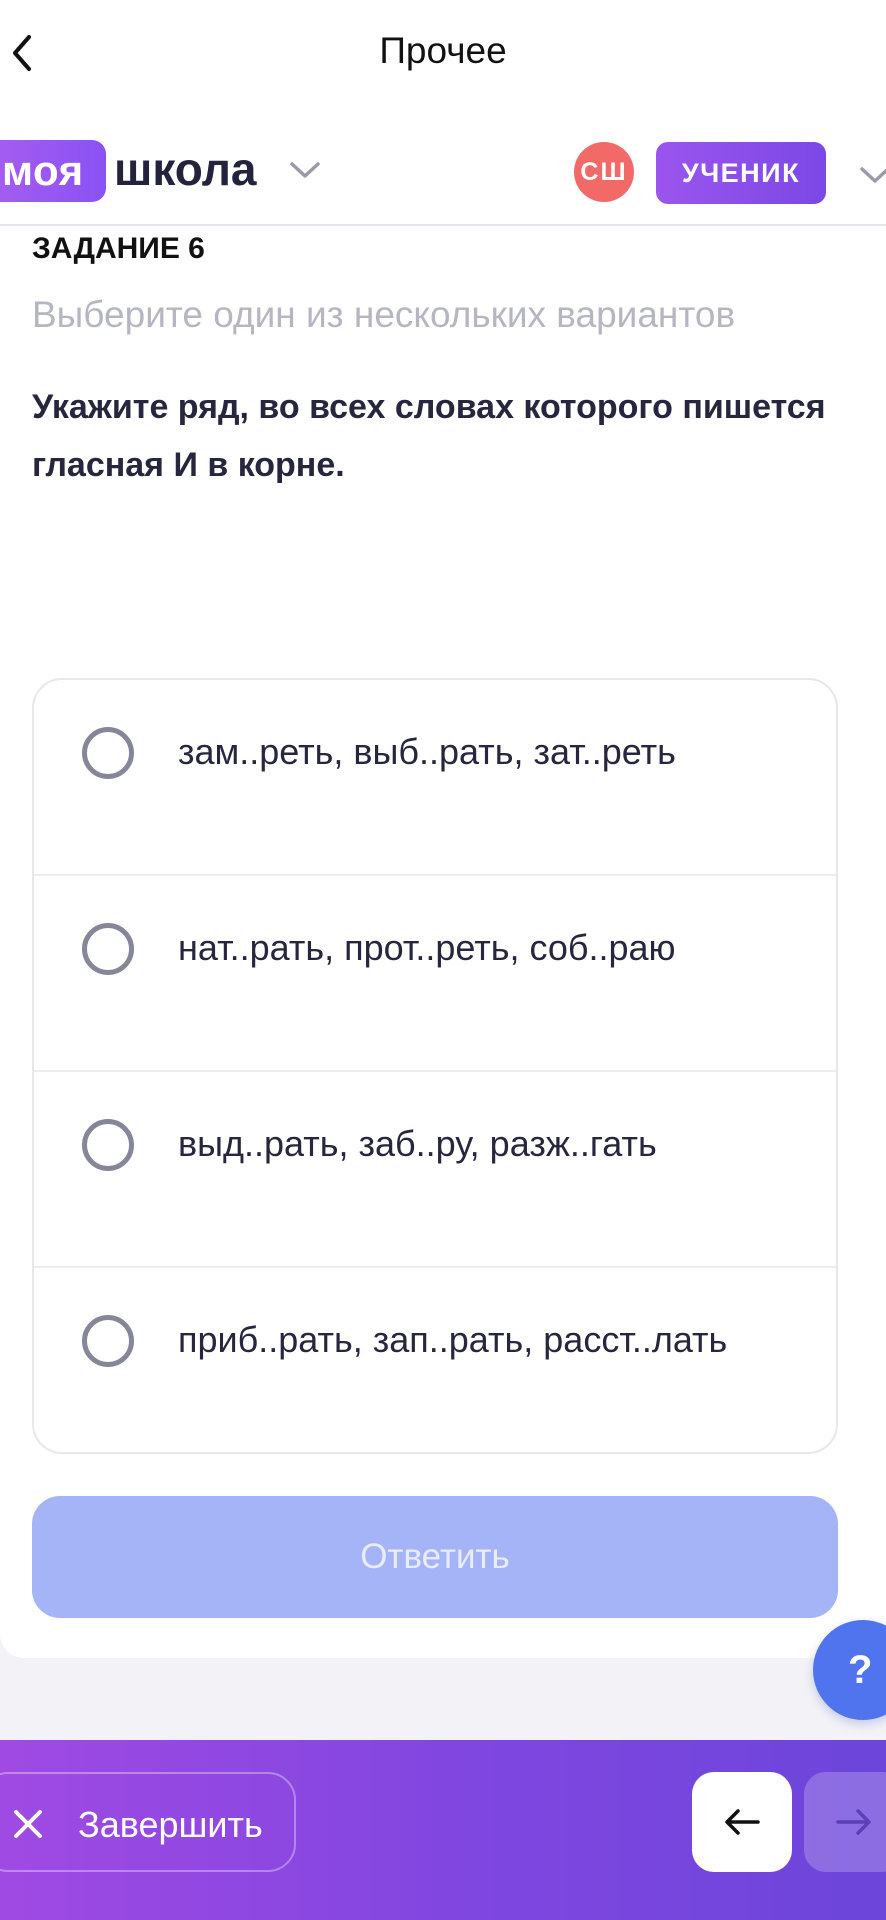 The width and height of the screenshot is (886, 1920). What do you see at coordinates (435, 974) in the screenshot?
I see `answer-option: нат..рать, прот..реть, соб..раю` at bounding box center [435, 974].